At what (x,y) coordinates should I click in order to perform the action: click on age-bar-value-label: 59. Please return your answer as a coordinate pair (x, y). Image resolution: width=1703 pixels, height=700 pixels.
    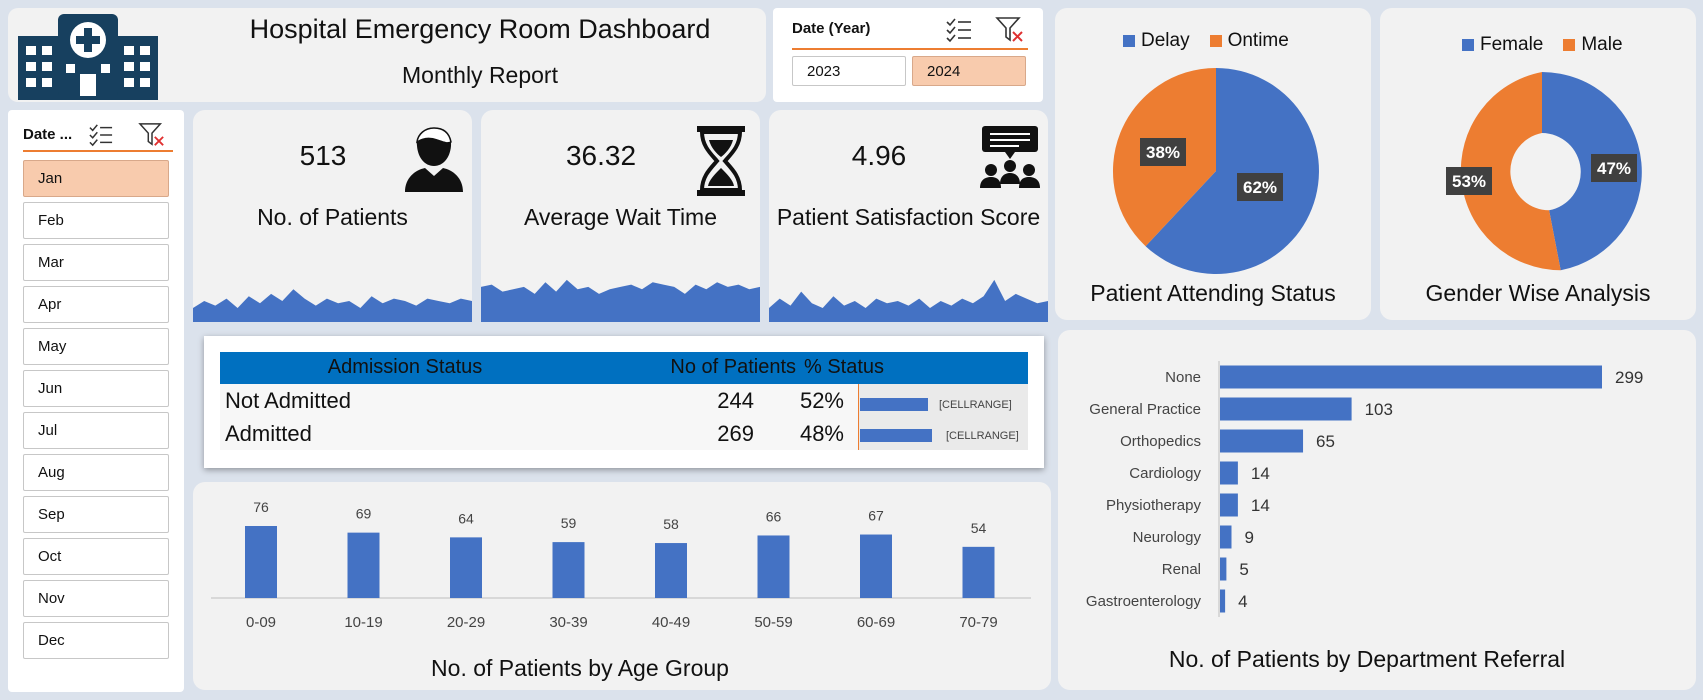
    Looking at the image, I should click on (569, 523).